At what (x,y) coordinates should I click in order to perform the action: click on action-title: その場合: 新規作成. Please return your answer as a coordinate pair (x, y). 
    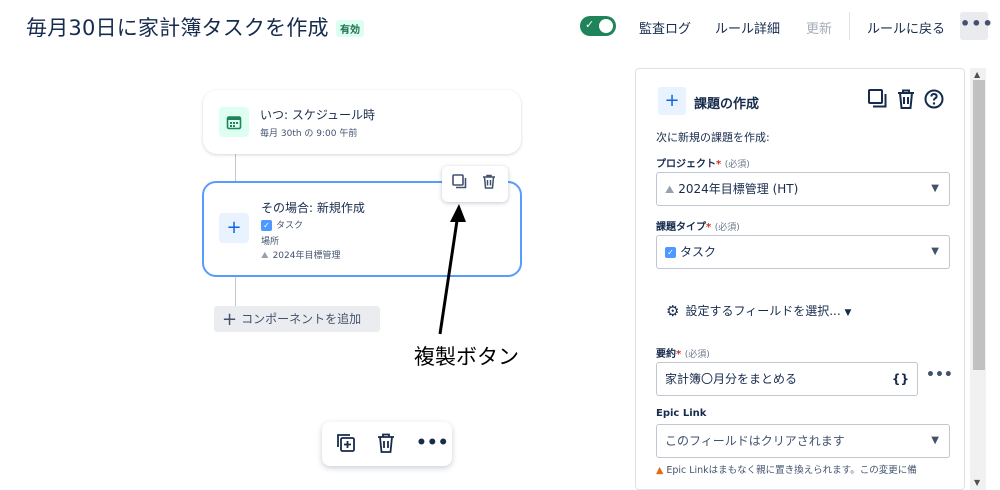
    Looking at the image, I should click on (313, 208).